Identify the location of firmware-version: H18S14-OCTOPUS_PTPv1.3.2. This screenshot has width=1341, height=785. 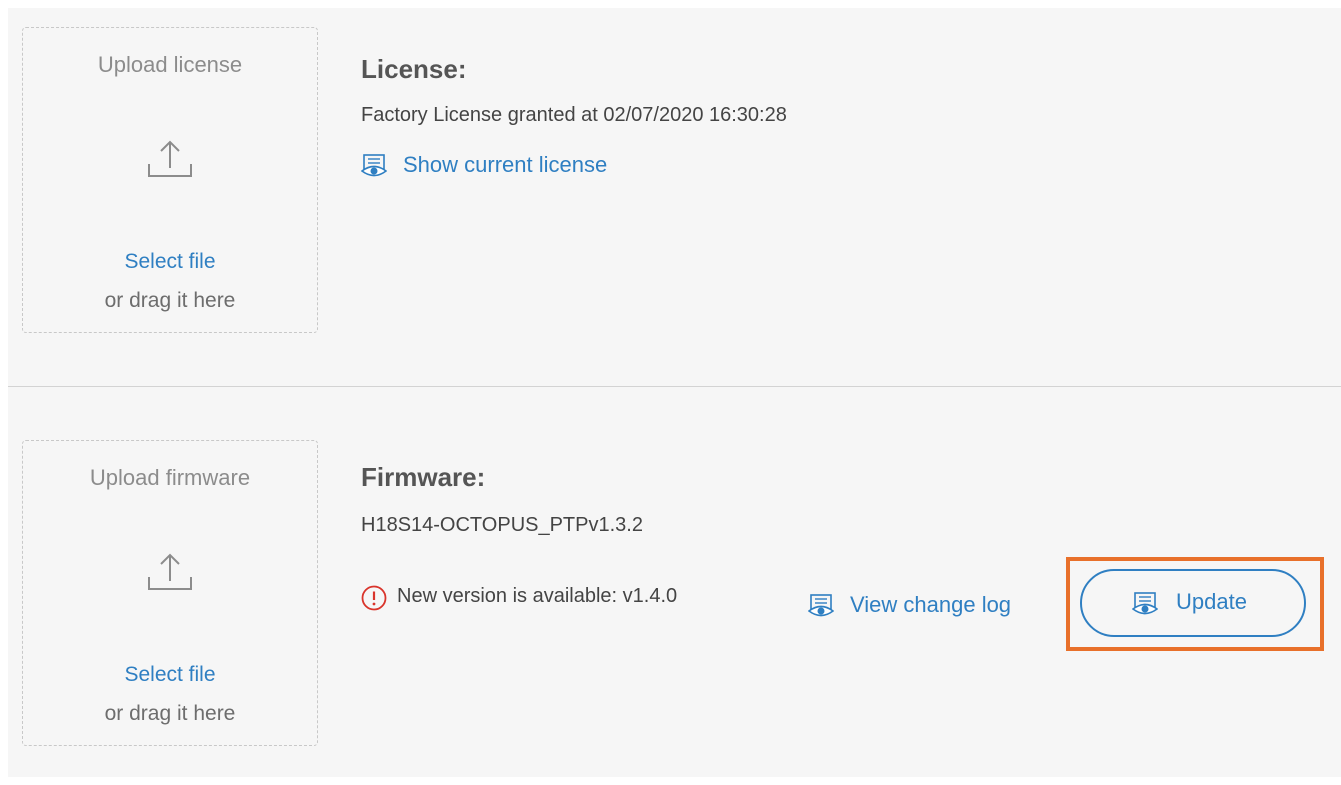
(502, 525).